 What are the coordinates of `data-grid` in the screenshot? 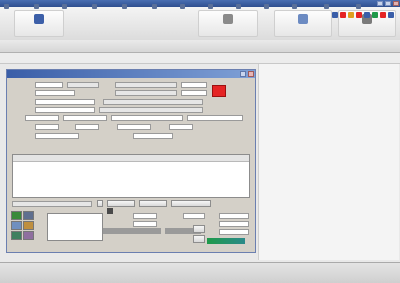 It's located at (131, 176).